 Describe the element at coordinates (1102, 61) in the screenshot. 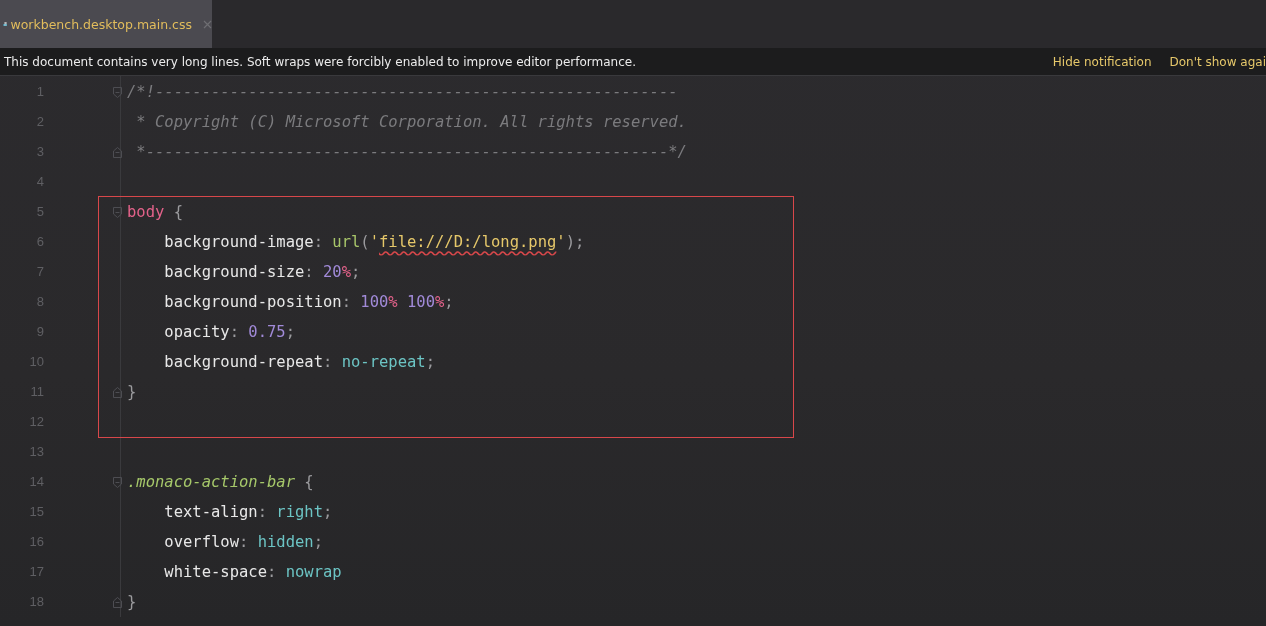

I see `notification-link: Hide notification` at that location.